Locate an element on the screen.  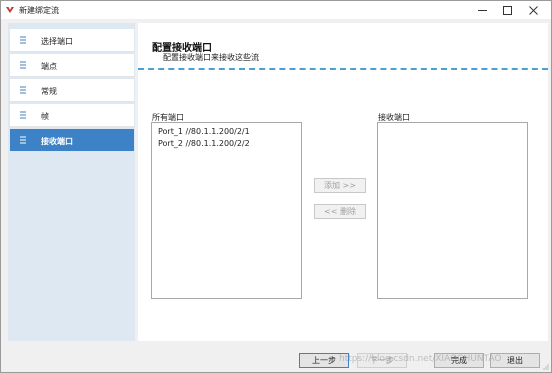
close-icon is located at coordinates (533, 10).